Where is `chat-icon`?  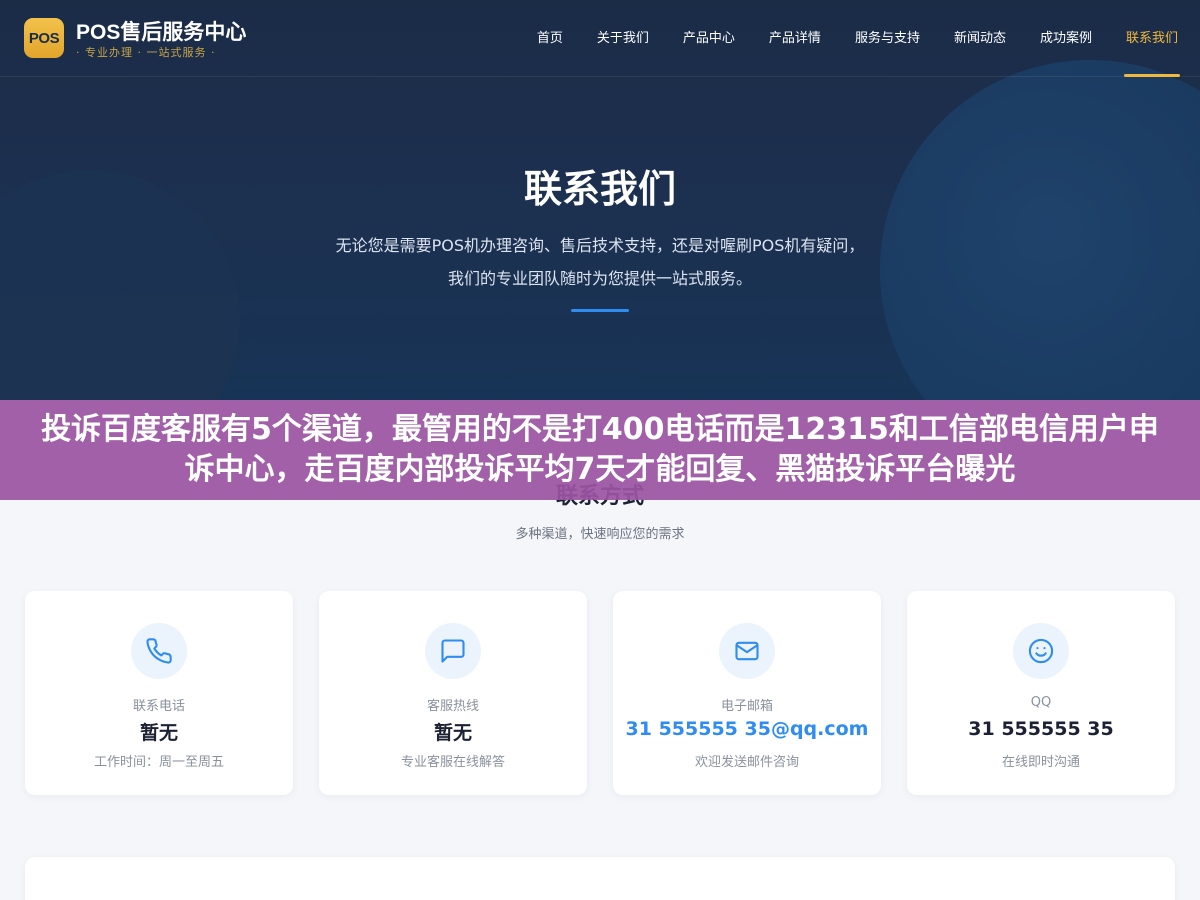 chat-icon is located at coordinates (453, 651).